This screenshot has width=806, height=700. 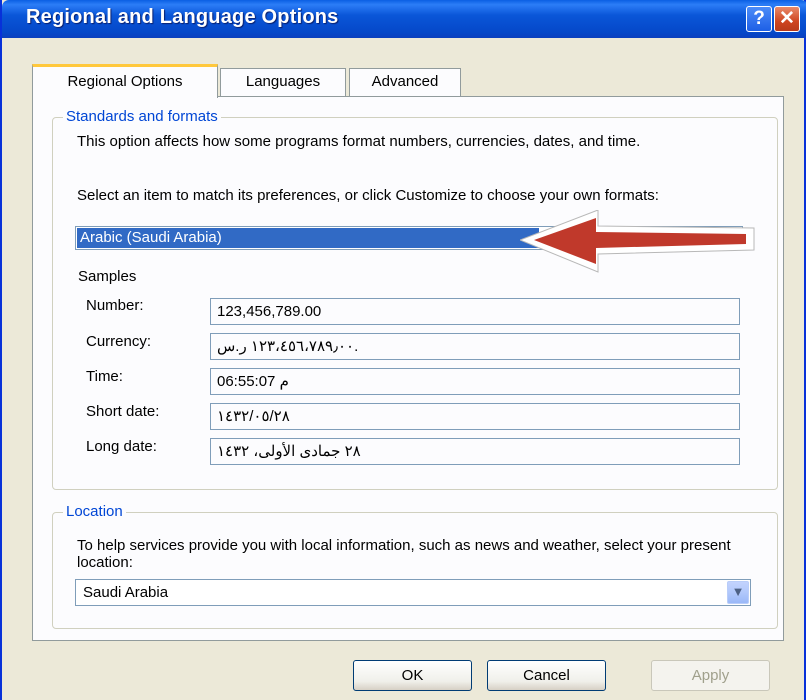 What do you see at coordinates (405, 82) in the screenshot?
I see `tab-advanced: Advanced` at bounding box center [405, 82].